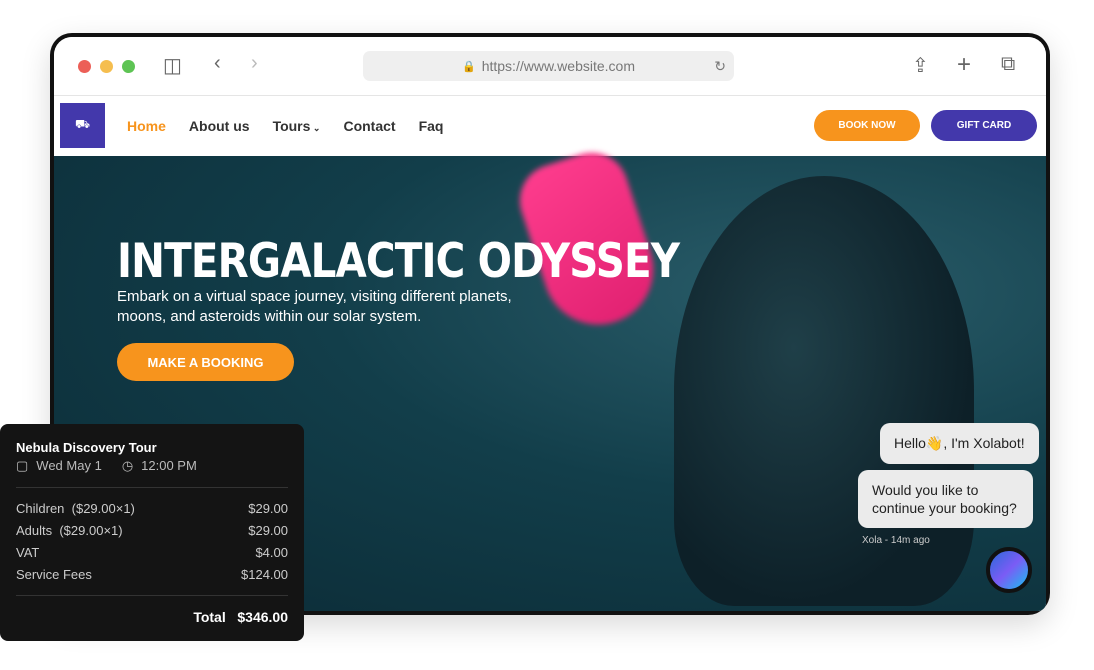 The height and width of the screenshot is (670, 1094). I want to click on reload-icon: ↻, so click(720, 66).